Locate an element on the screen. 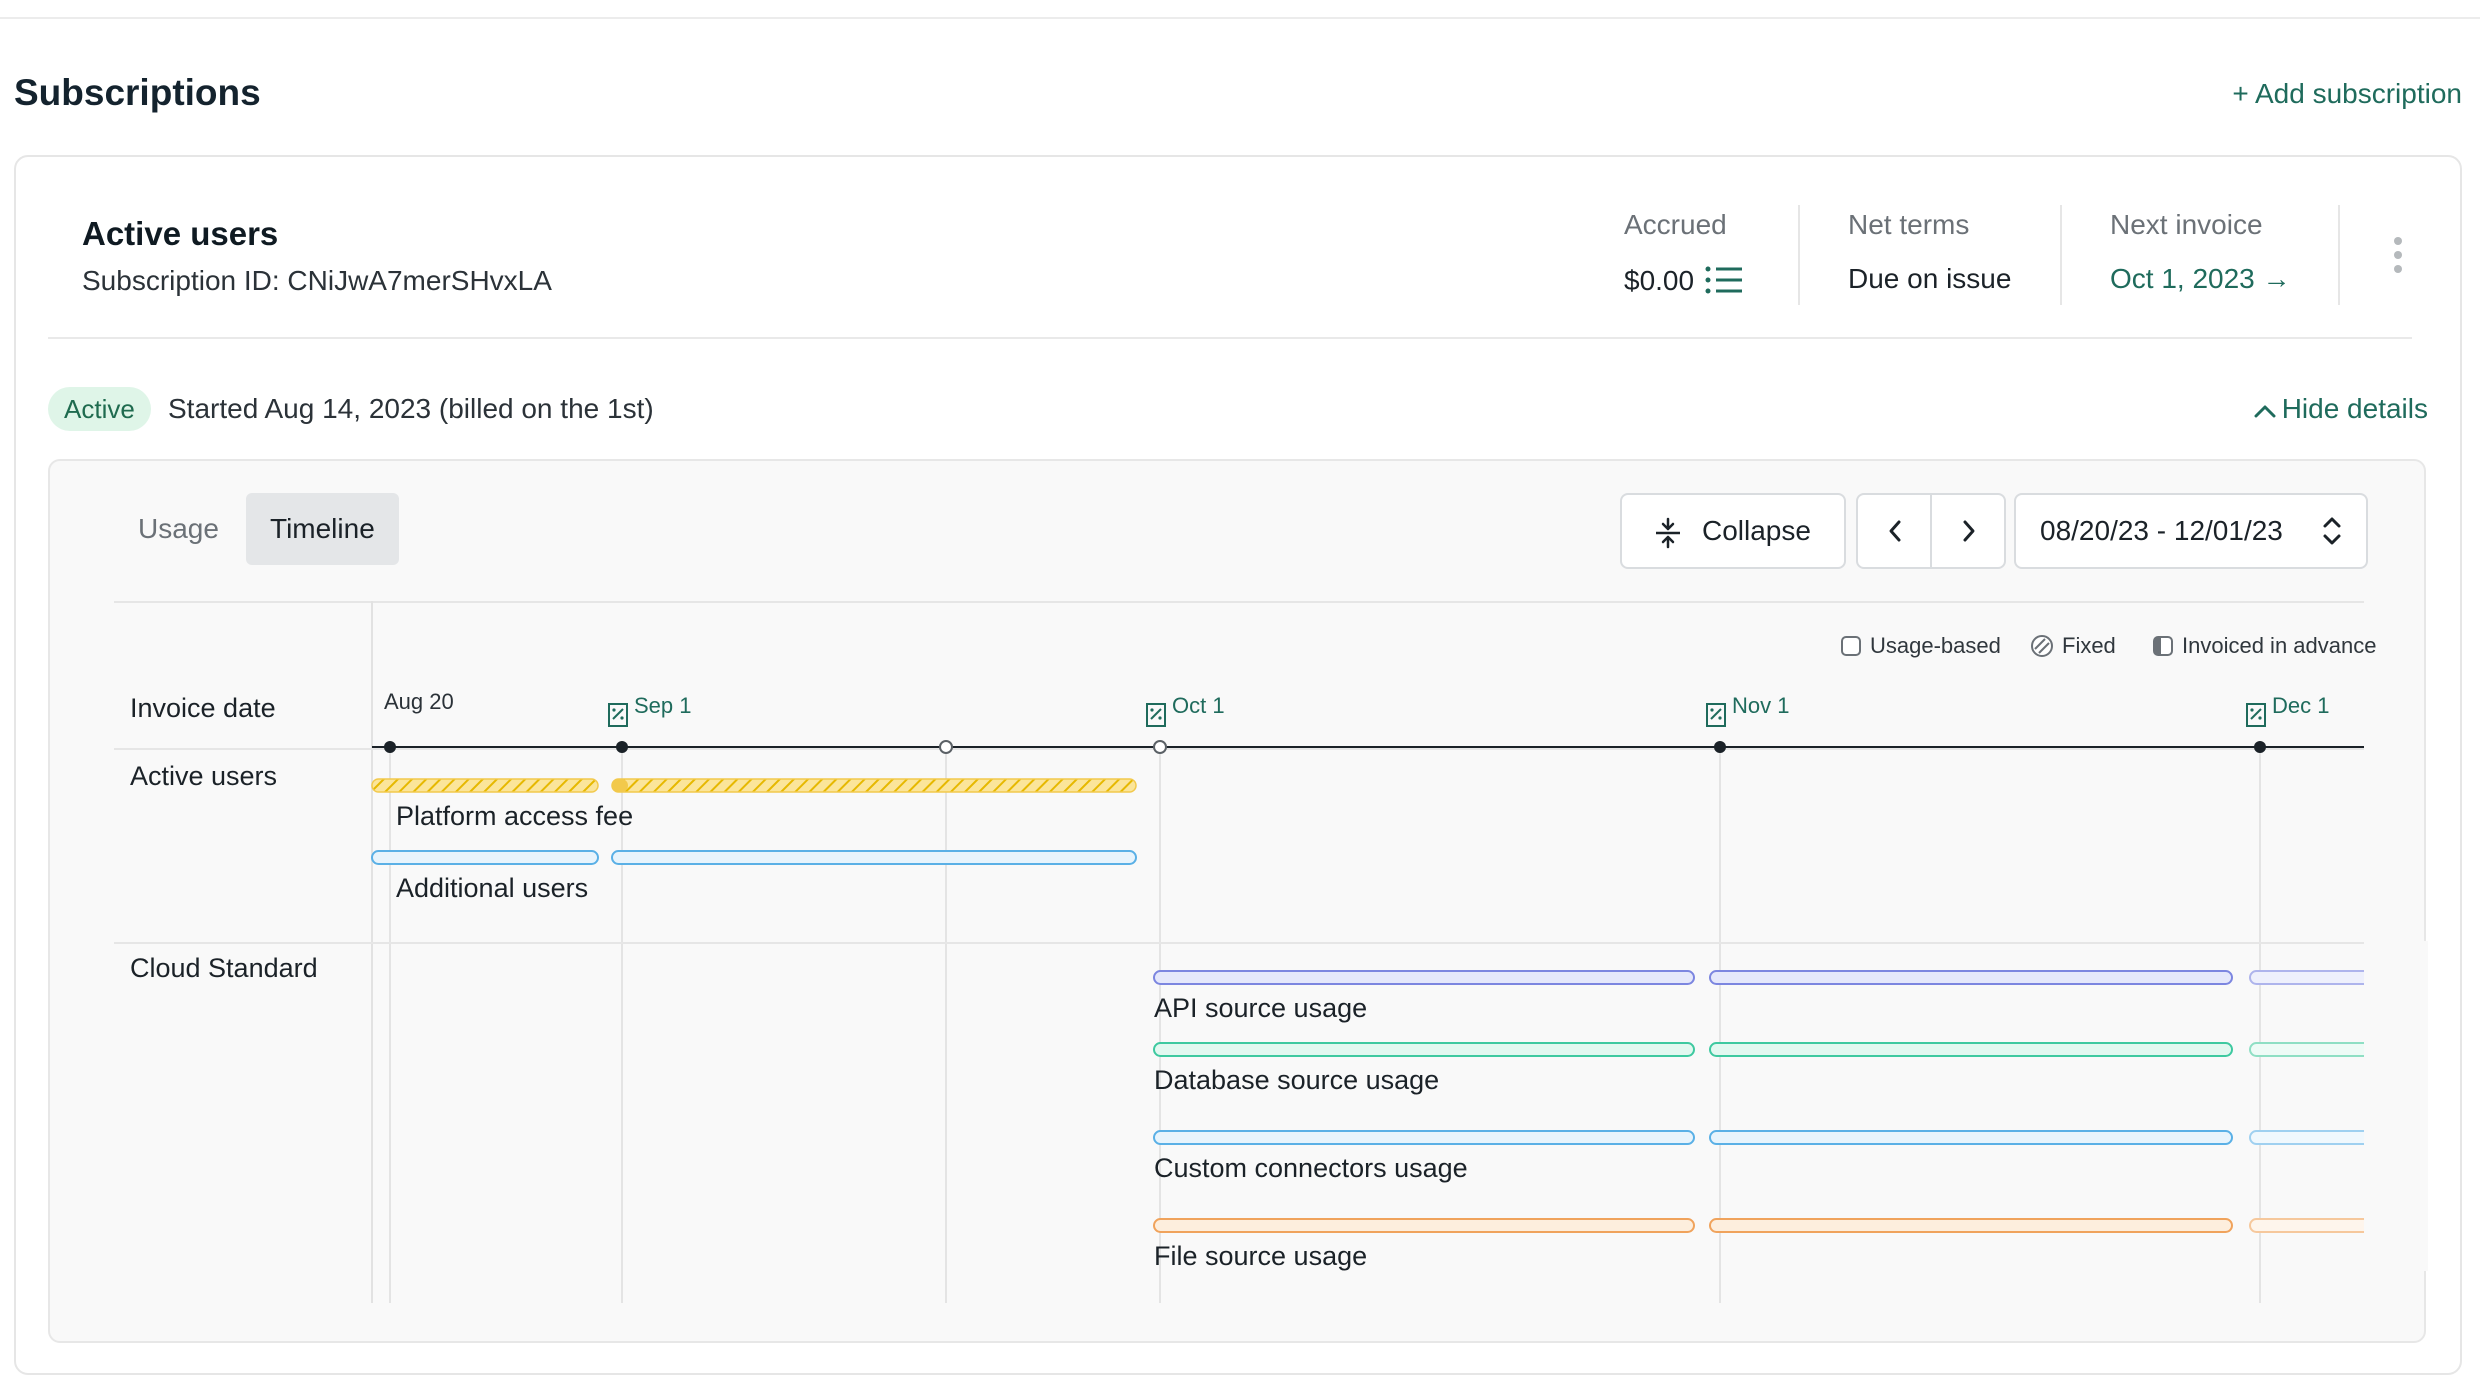 The image size is (2480, 1397). timeline-date-oct-1: Oct 1 is located at coordinates (1198, 706).